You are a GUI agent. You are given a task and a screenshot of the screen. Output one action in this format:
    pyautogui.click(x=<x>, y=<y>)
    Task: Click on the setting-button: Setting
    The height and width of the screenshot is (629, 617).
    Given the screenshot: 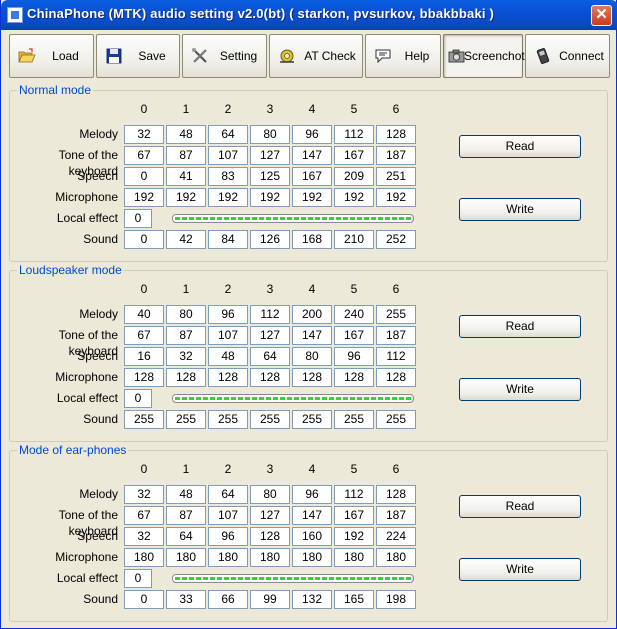 What is the action you would take?
    pyautogui.click(x=224, y=56)
    